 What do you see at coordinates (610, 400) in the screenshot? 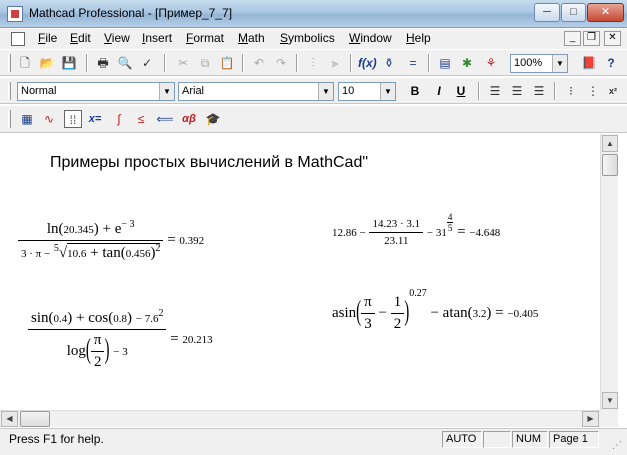
I see `scroll-down-icon: ▼` at bounding box center [610, 400].